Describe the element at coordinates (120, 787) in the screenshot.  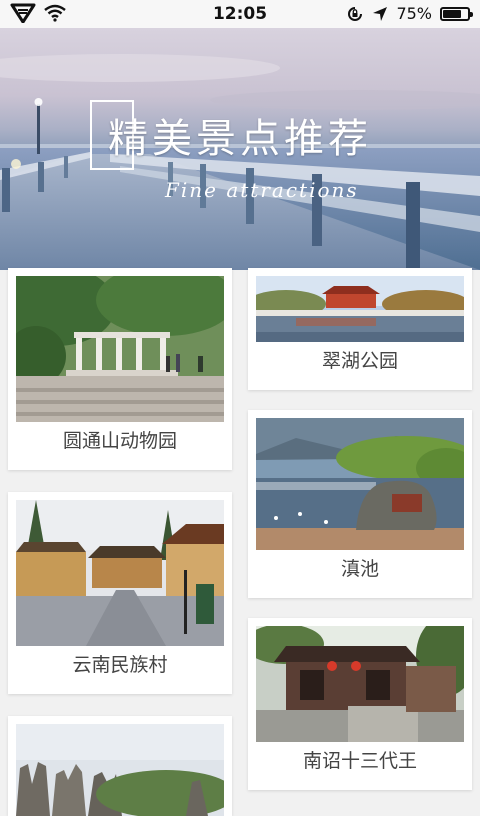
I see `attraction-name` at that location.